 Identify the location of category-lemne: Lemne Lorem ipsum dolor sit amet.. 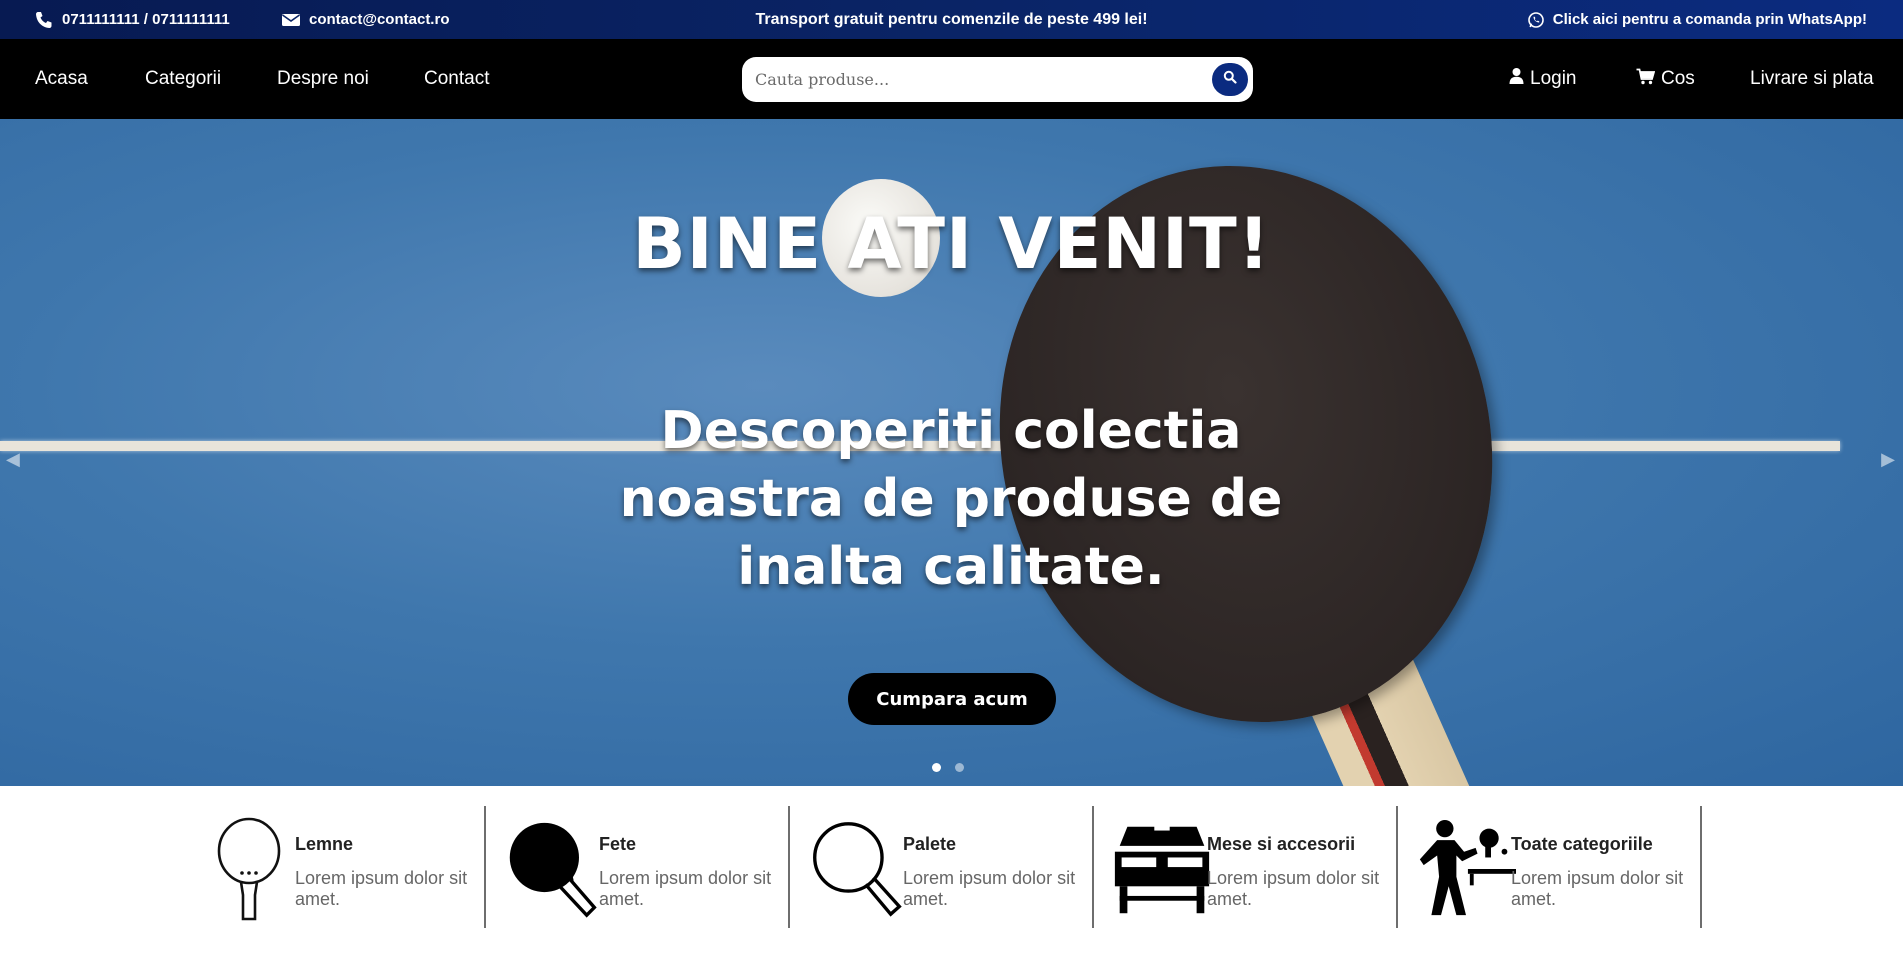
(334, 867).